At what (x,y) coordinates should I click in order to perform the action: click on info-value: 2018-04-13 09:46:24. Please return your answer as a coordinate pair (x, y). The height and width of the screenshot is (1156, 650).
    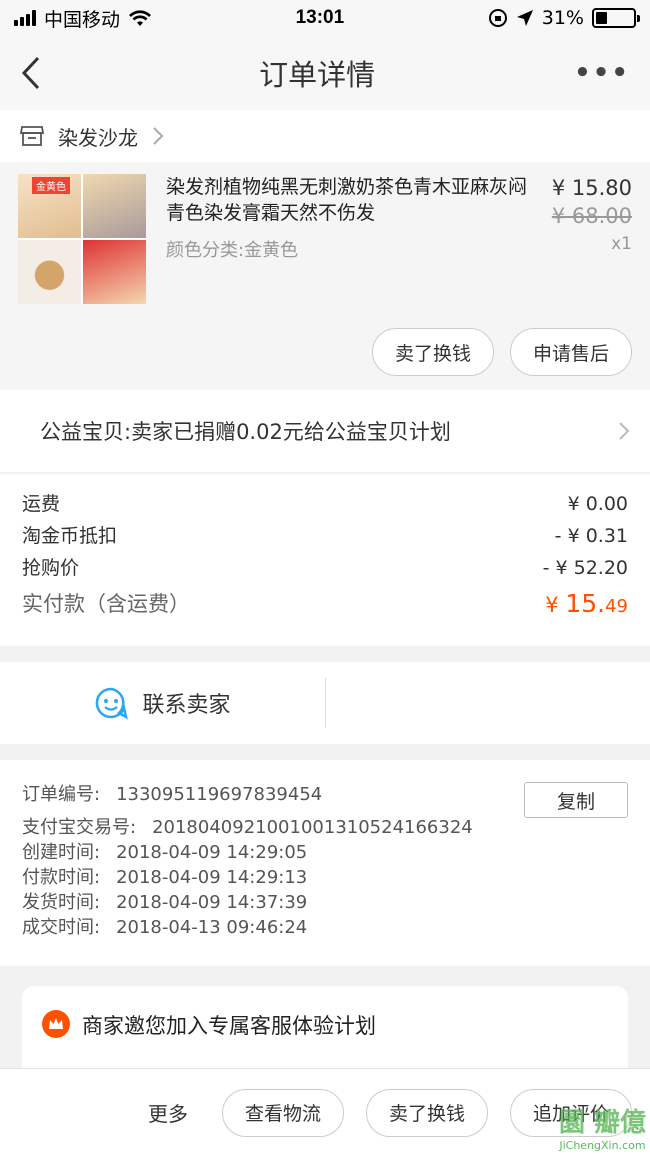
    Looking at the image, I should click on (212, 927).